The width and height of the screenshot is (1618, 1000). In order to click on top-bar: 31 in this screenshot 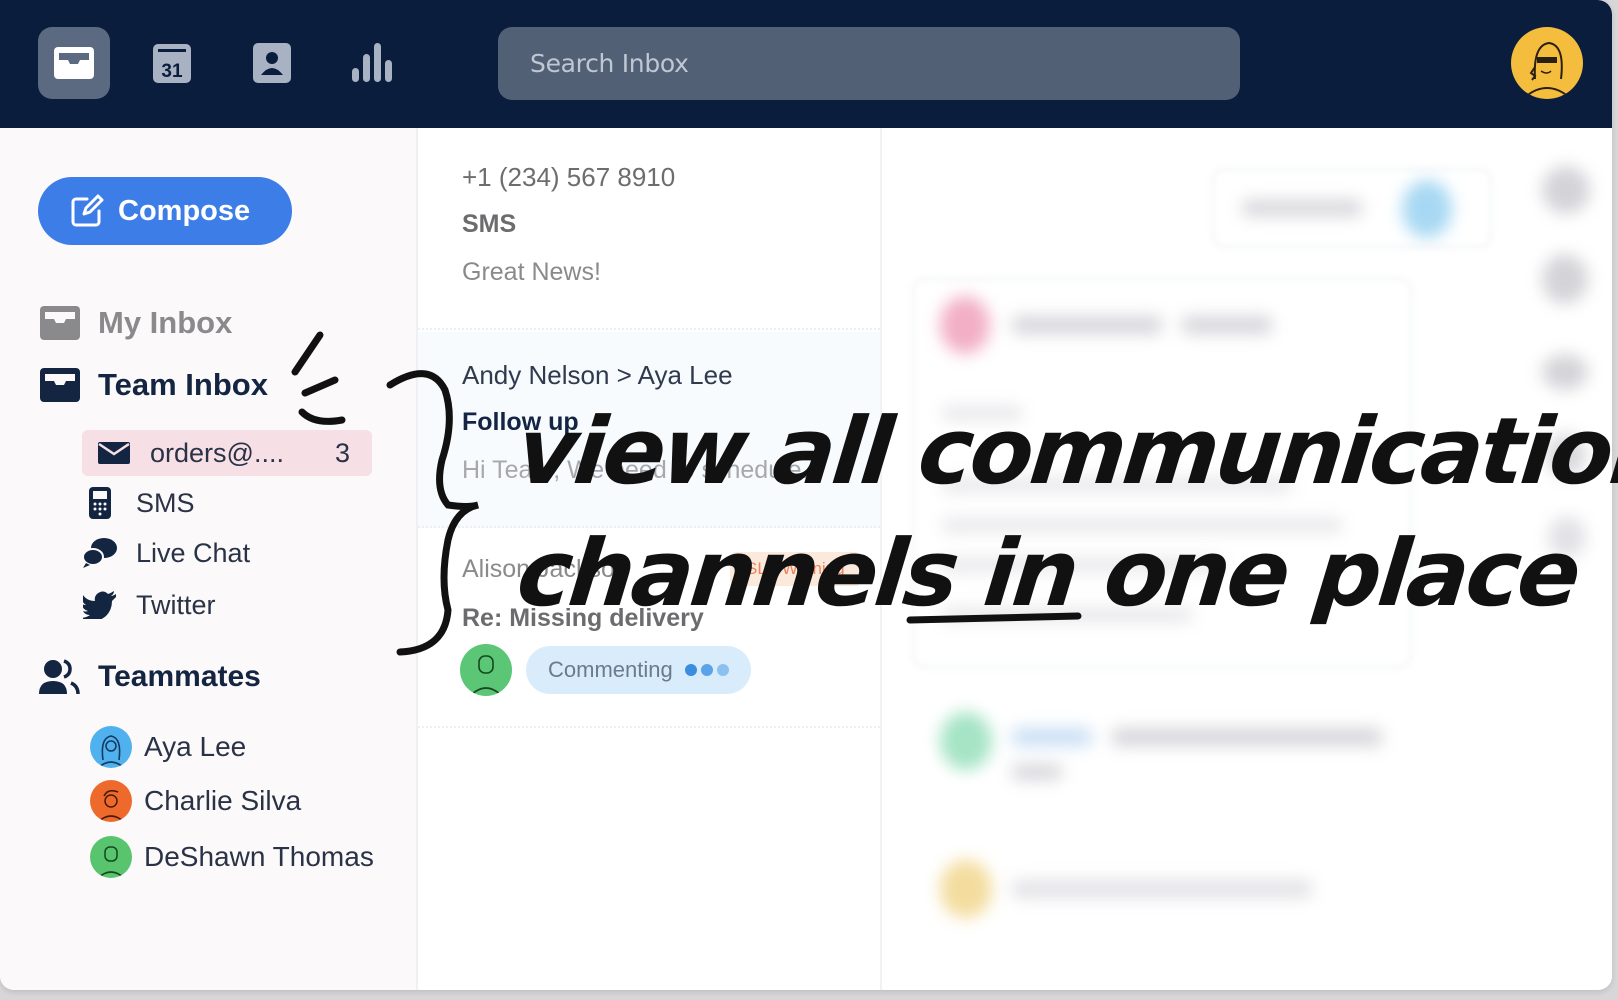, I will do `click(806, 64)`.